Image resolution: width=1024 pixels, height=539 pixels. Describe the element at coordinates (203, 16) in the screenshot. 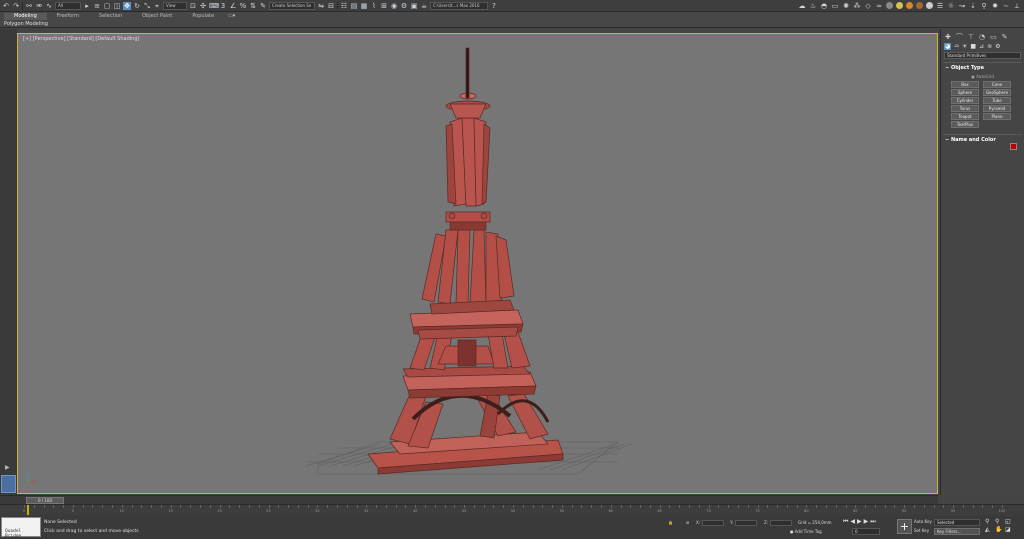

I see `tab-populate: Populate` at that location.